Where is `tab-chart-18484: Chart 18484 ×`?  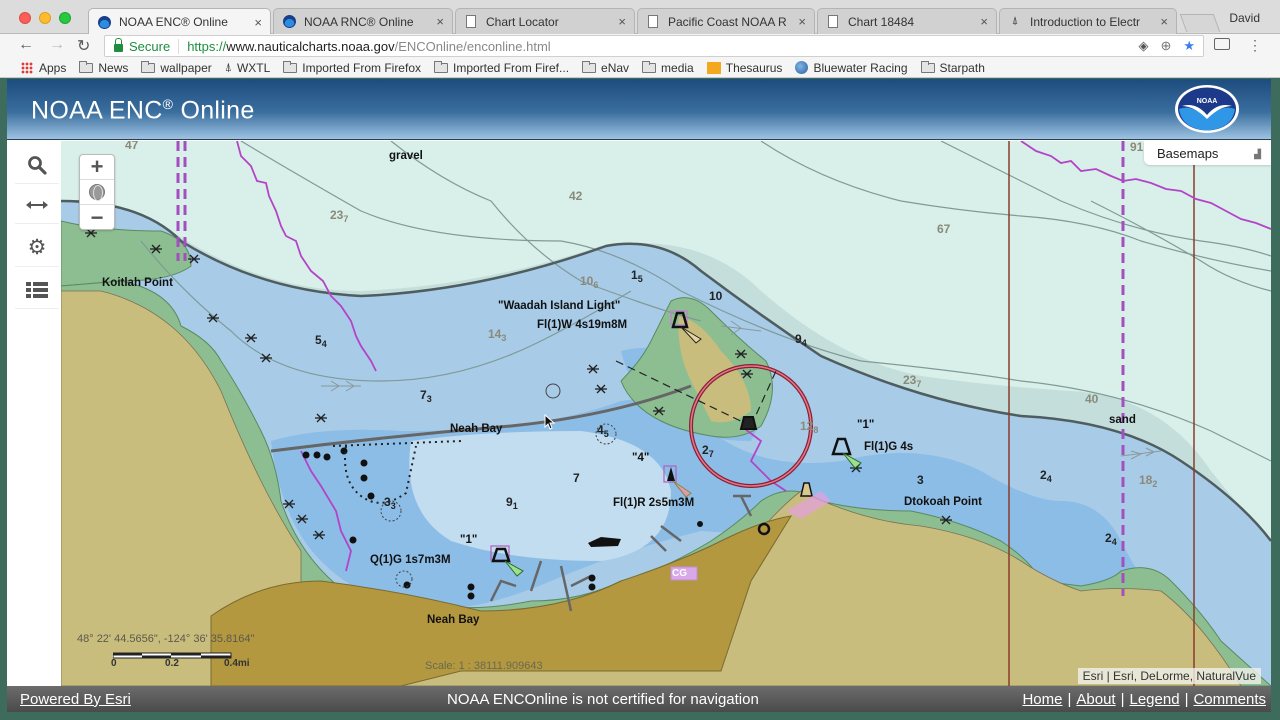
tab-chart-18484: Chart 18484 × is located at coordinates (907, 21).